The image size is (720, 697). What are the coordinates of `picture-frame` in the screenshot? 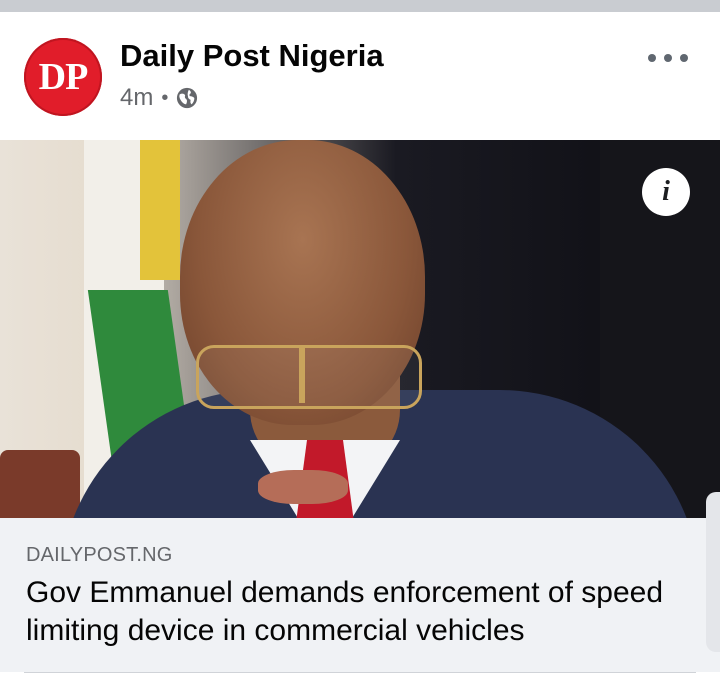 It's located at (40, 484).